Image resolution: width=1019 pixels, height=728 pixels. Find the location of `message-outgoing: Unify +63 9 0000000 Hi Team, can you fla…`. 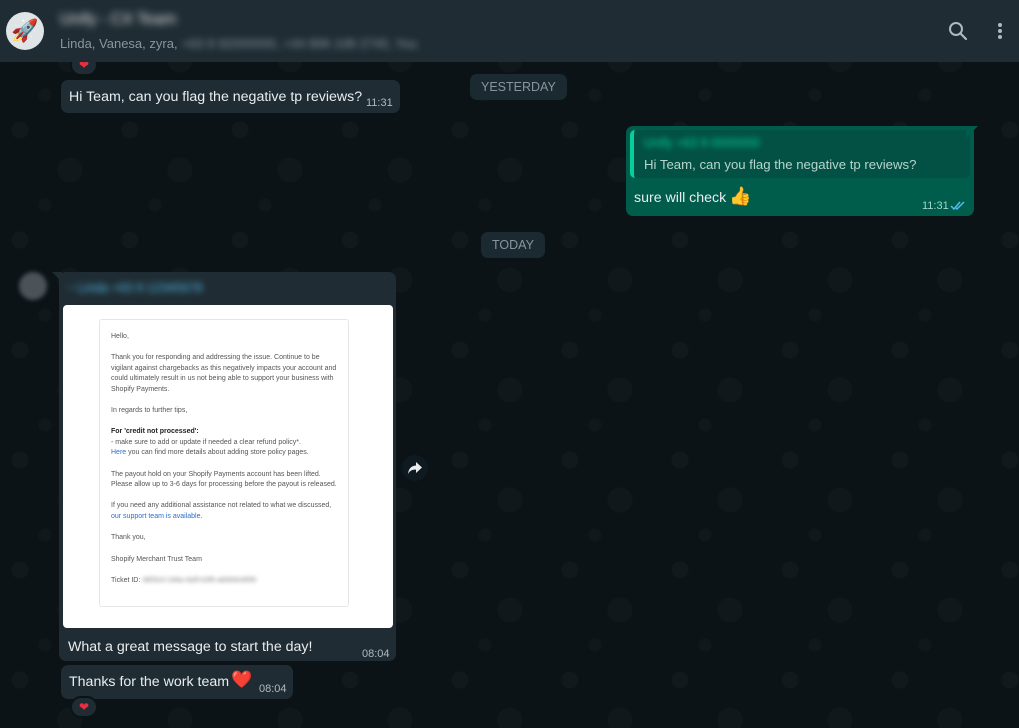

message-outgoing: Unify +63 9 0000000 Hi Team, can you fla… is located at coordinates (800, 171).